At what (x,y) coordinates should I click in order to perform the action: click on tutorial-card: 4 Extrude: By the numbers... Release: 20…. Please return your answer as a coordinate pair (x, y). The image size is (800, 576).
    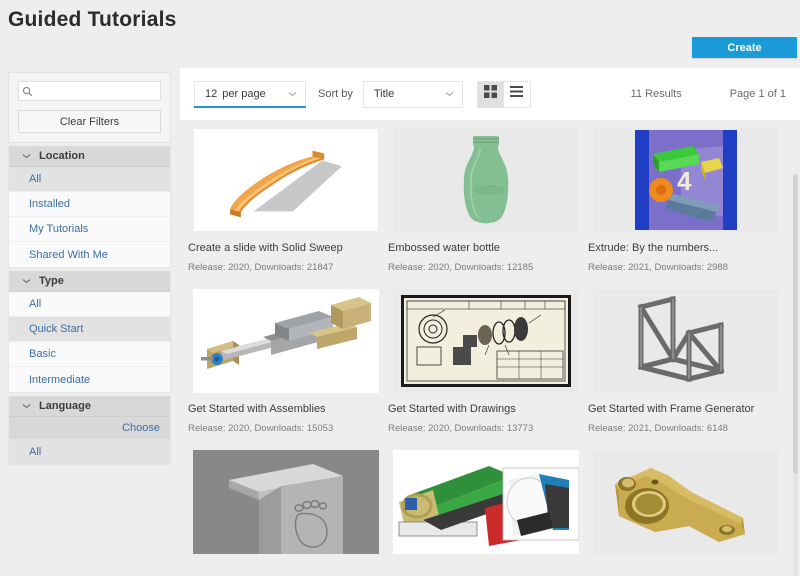
    Looking at the image, I should click on (686, 208).